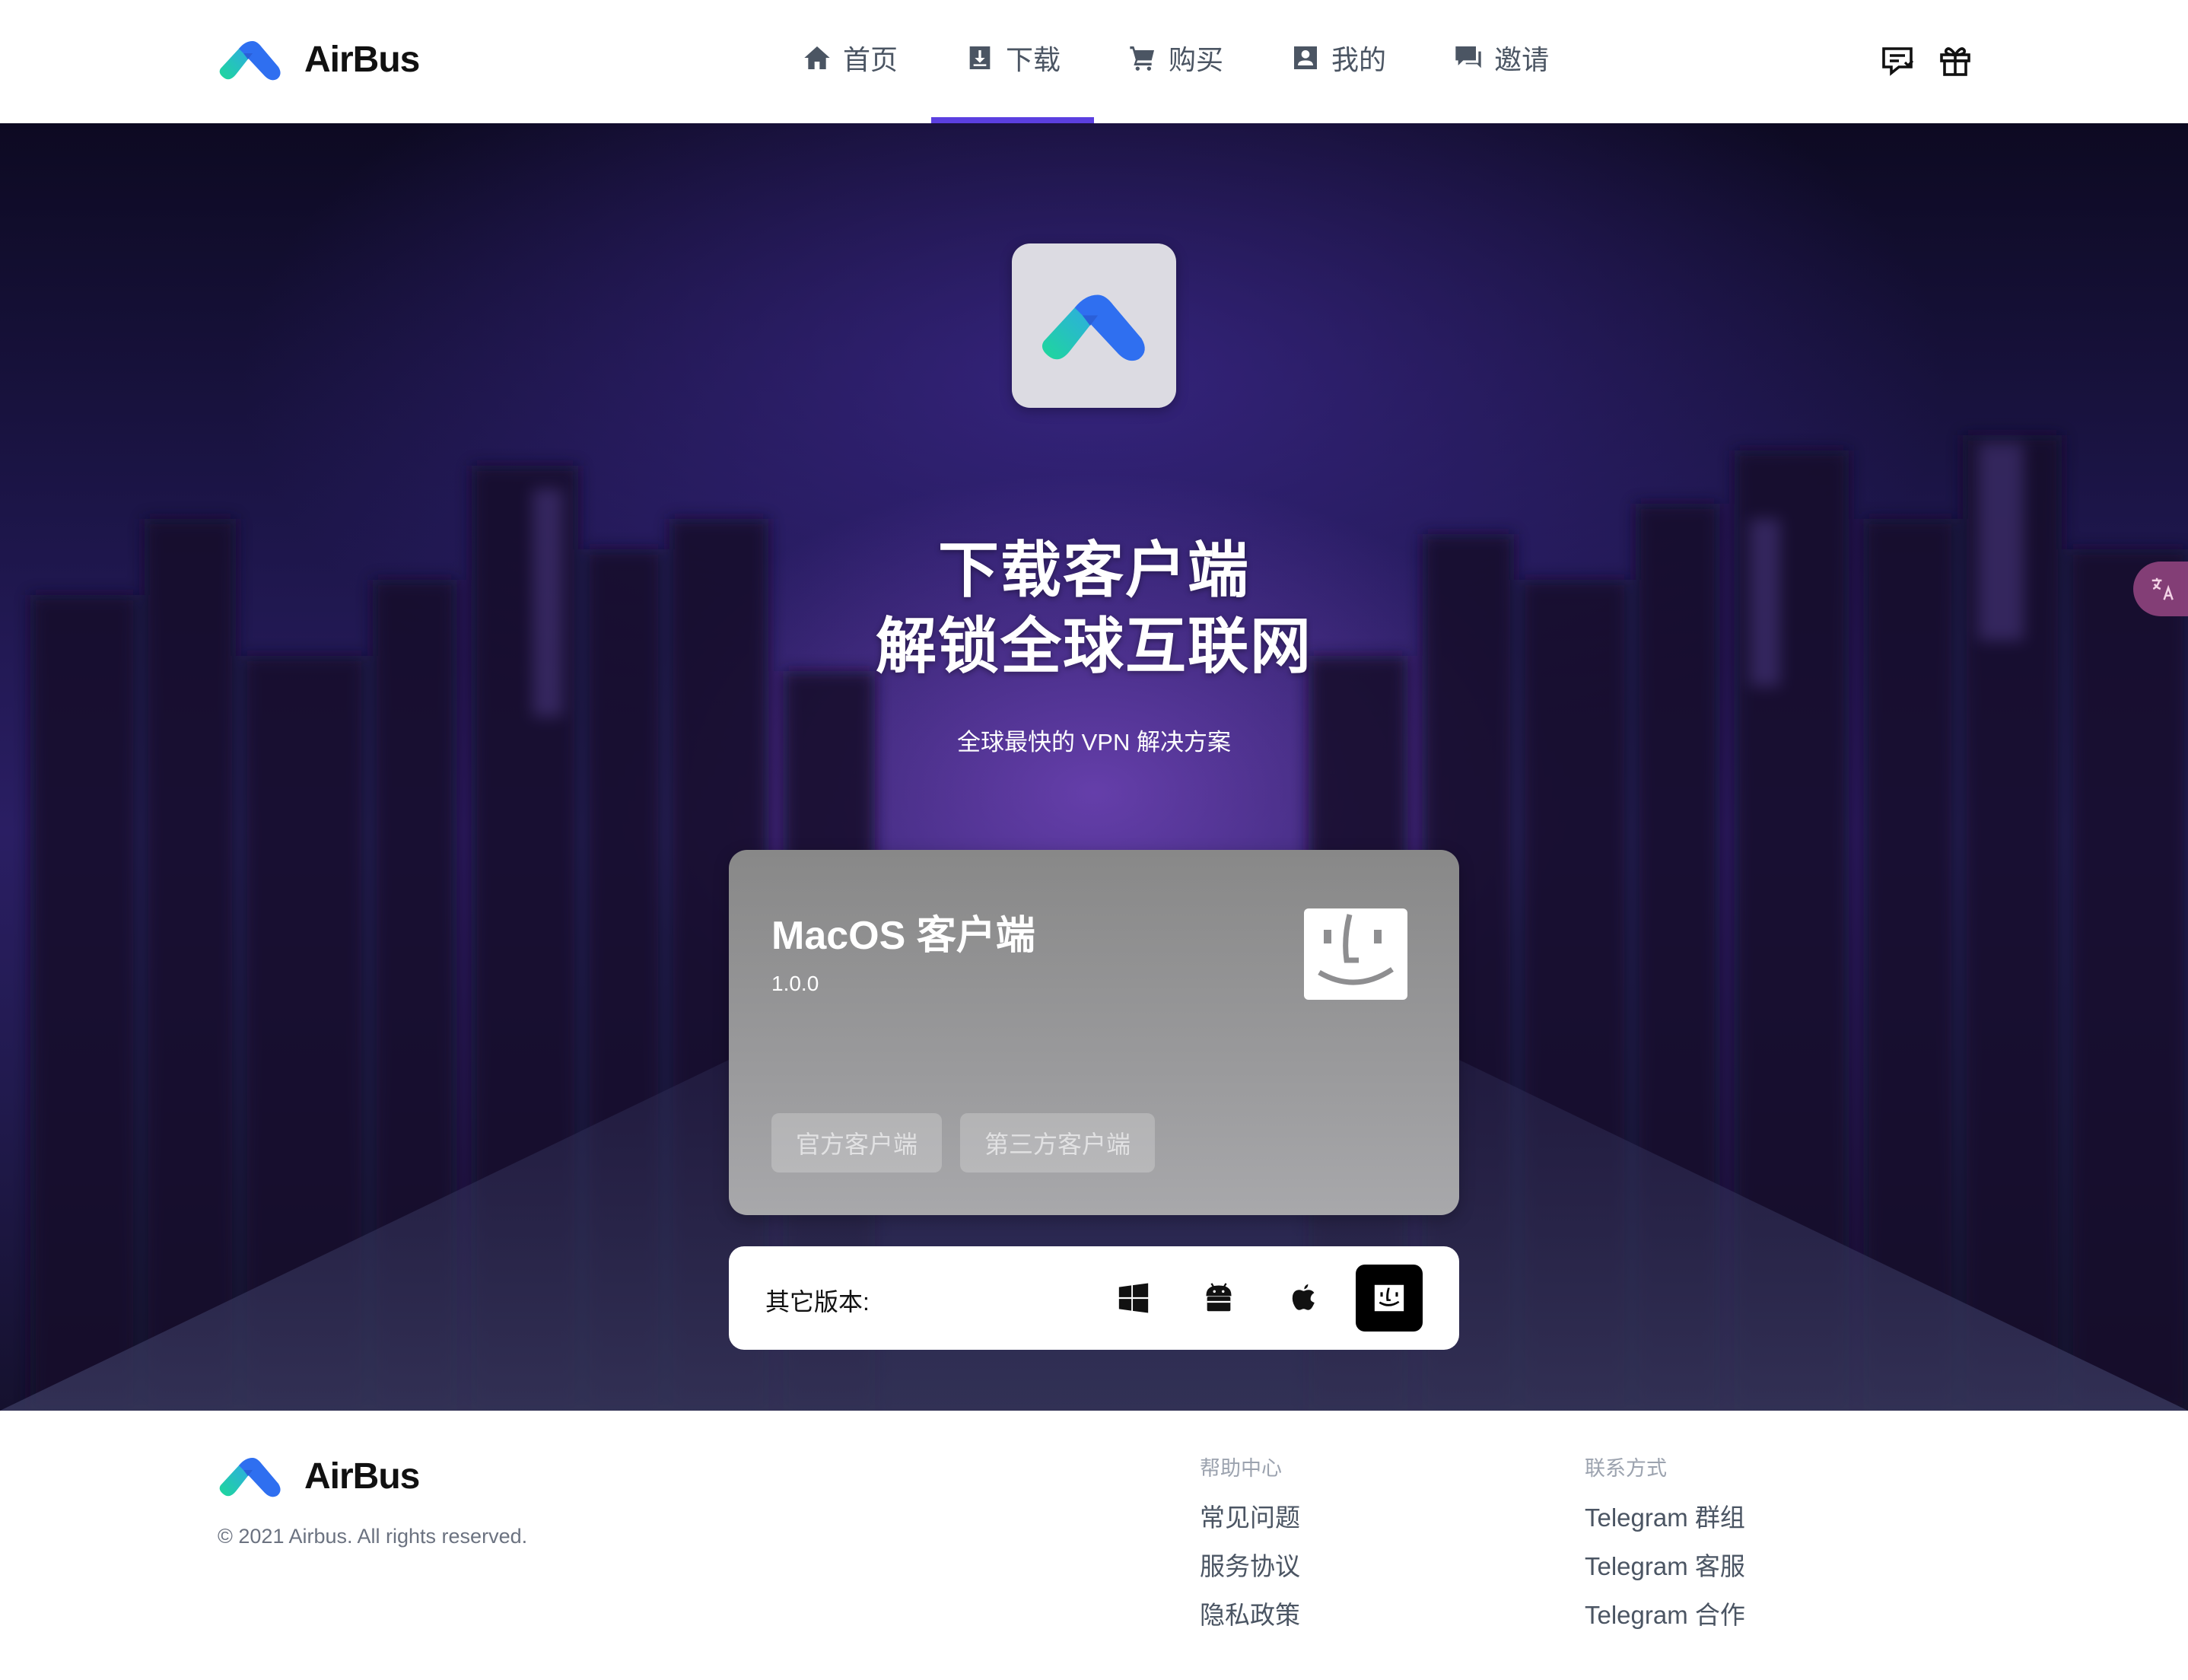 The height and width of the screenshot is (1680, 2188). I want to click on hero-subtitle: 全球最快的 VPN 解决方案, so click(1094, 743).